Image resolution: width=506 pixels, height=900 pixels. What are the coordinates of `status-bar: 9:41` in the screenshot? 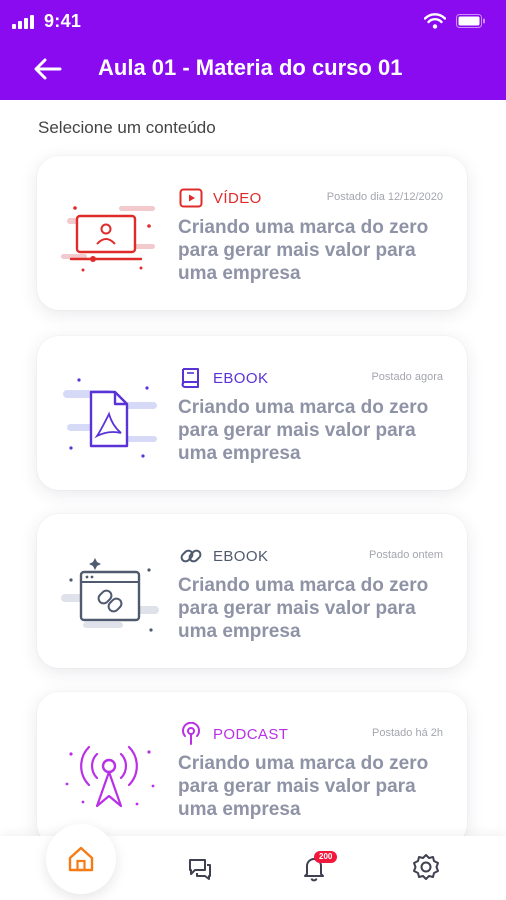 It's located at (253, 22).